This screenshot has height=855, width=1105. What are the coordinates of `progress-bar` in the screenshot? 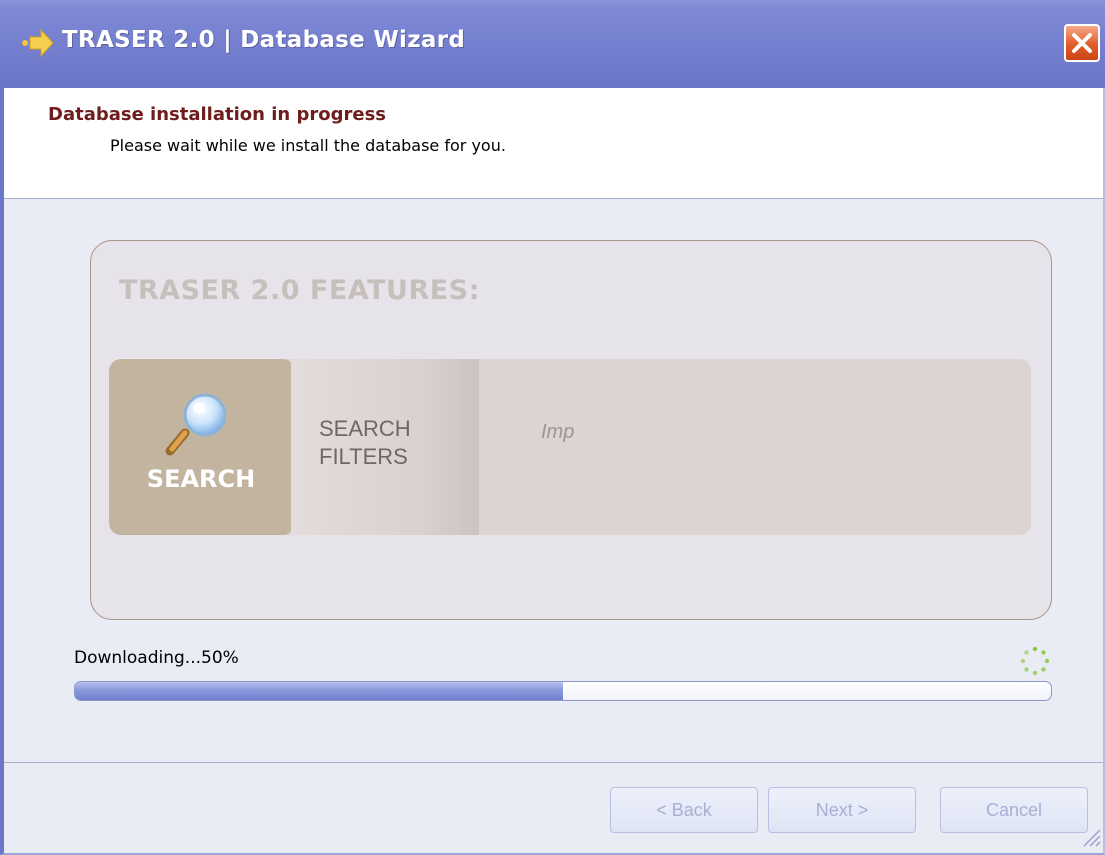 It's located at (563, 691).